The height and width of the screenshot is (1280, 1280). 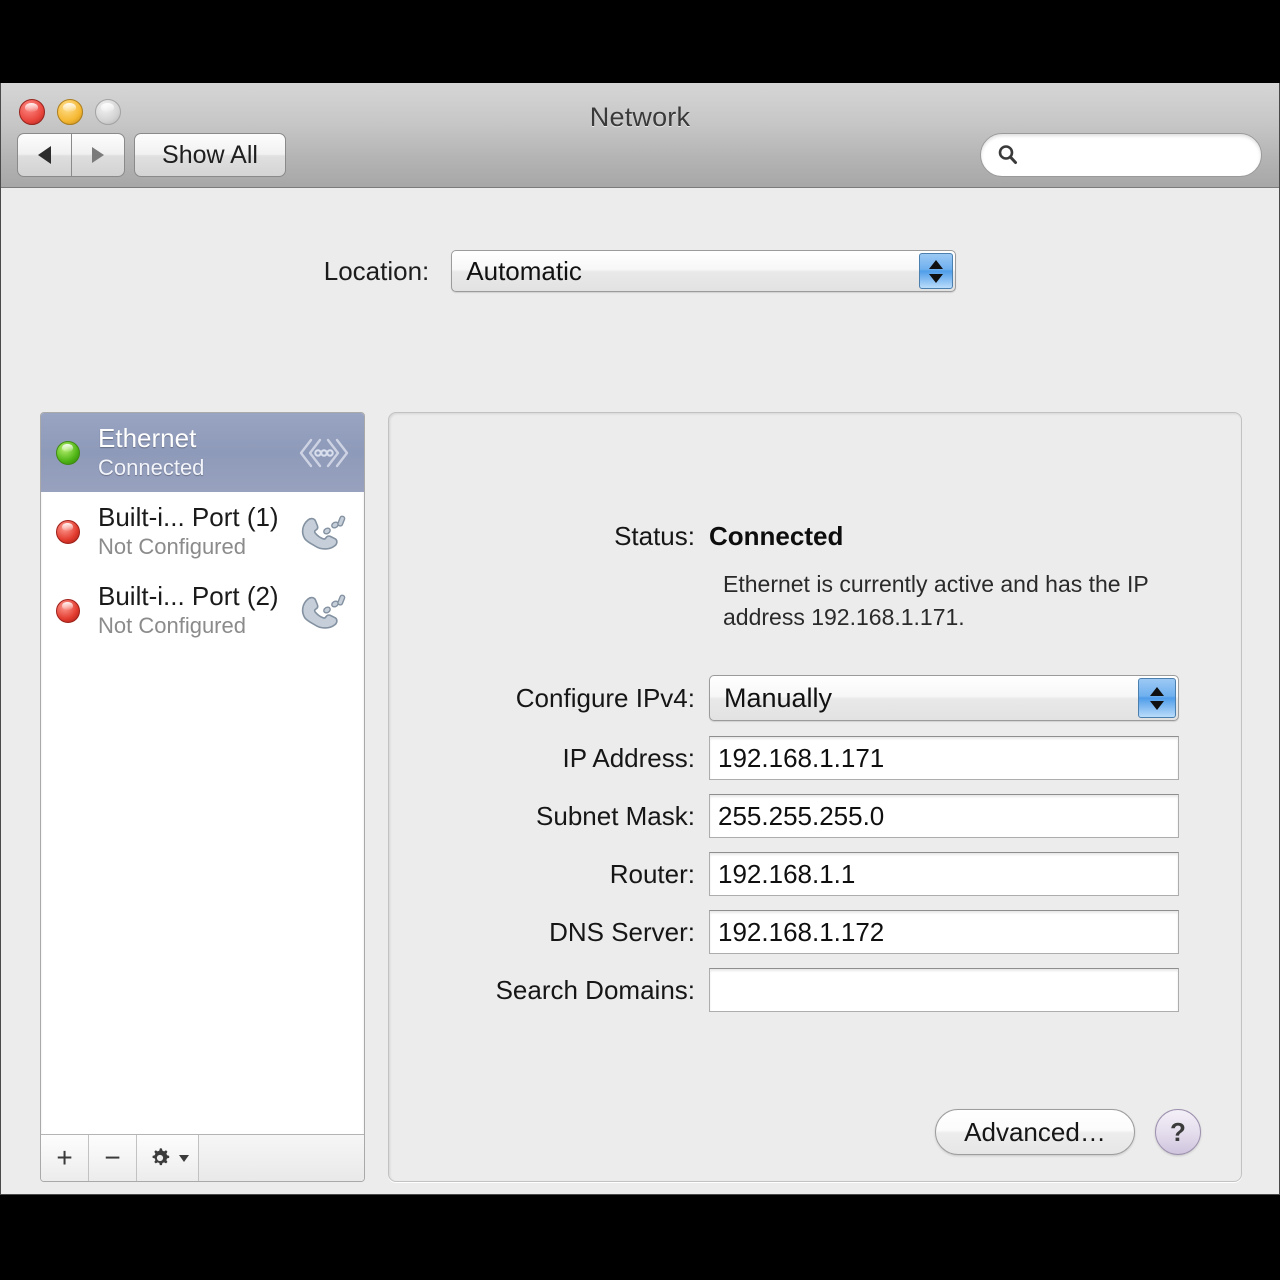 What do you see at coordinates (944, 990) in the screenshot?
I see `search-domains-input` at bounding box center [944, 990].